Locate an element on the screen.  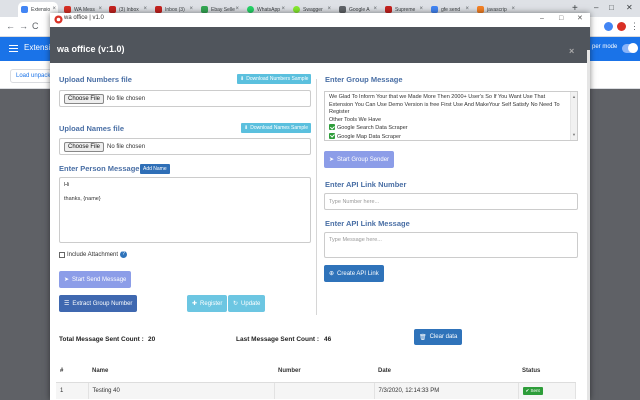
register-button: ✚ Register is located at coordinates (207, 303).